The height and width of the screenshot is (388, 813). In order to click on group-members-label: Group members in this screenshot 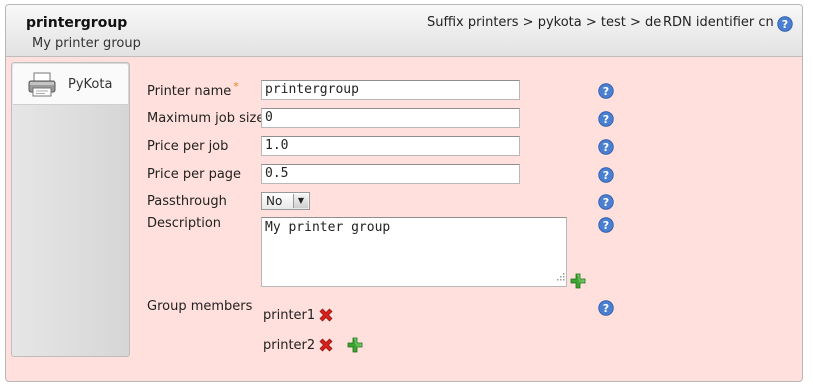, I will do `click(200, 306)`.